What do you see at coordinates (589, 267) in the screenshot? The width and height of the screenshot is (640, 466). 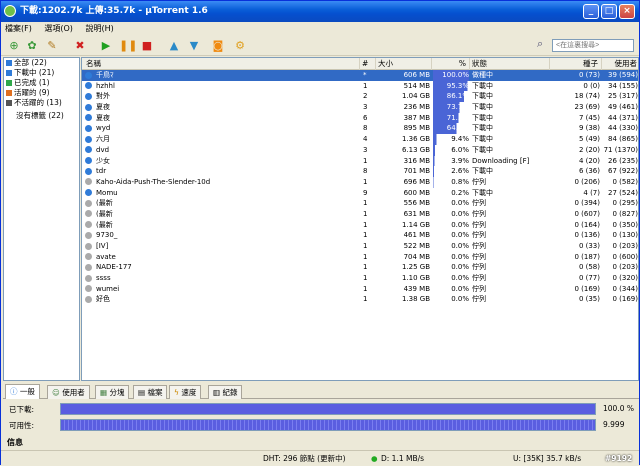 I see `torrent-seeds: 0 (58)` at bounding box center [589, 267].